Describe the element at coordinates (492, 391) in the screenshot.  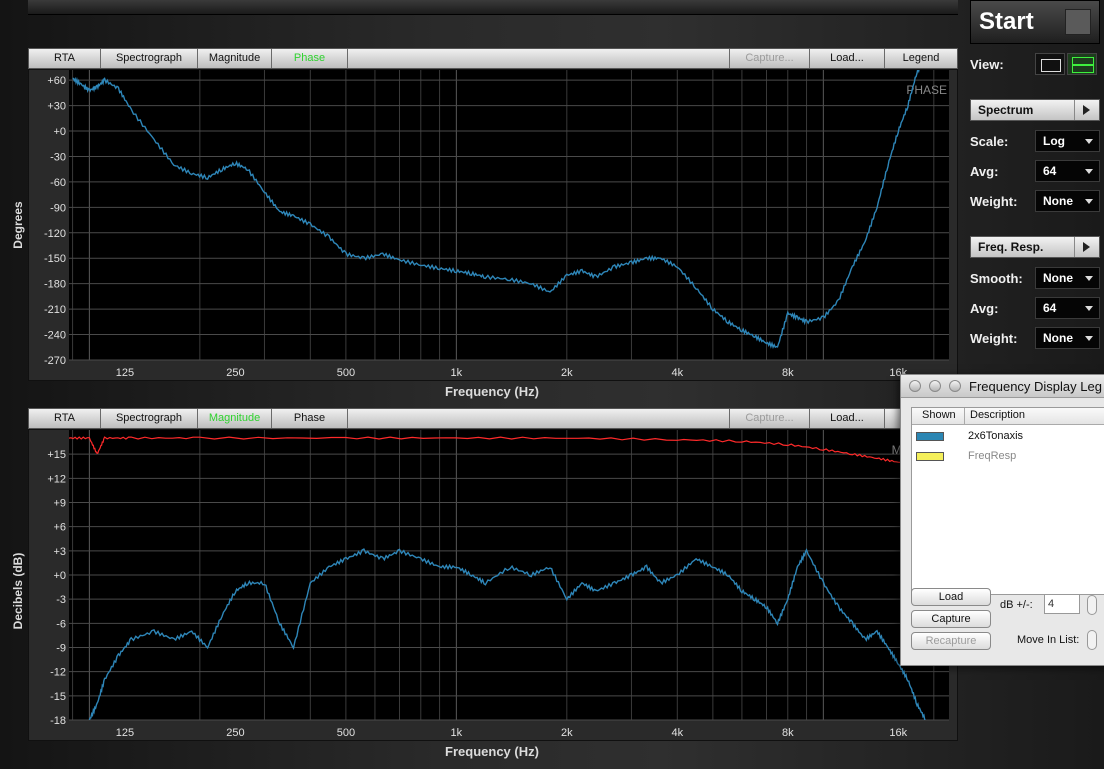
I see `phase-x-axis-label: Frequency (Hz)` at that location.